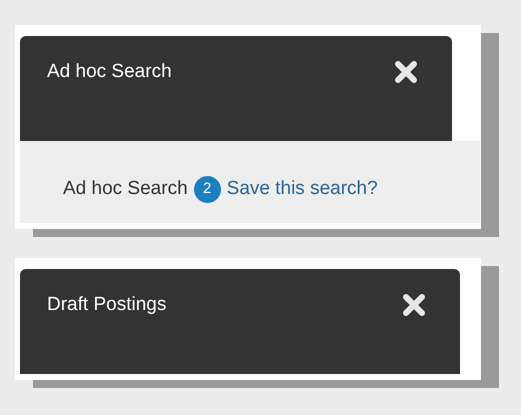 The image size is (521, 415). Describe the element at coordinates (302, 189) in the screenshot. I see `save-search-link: Save this search?` at that location.